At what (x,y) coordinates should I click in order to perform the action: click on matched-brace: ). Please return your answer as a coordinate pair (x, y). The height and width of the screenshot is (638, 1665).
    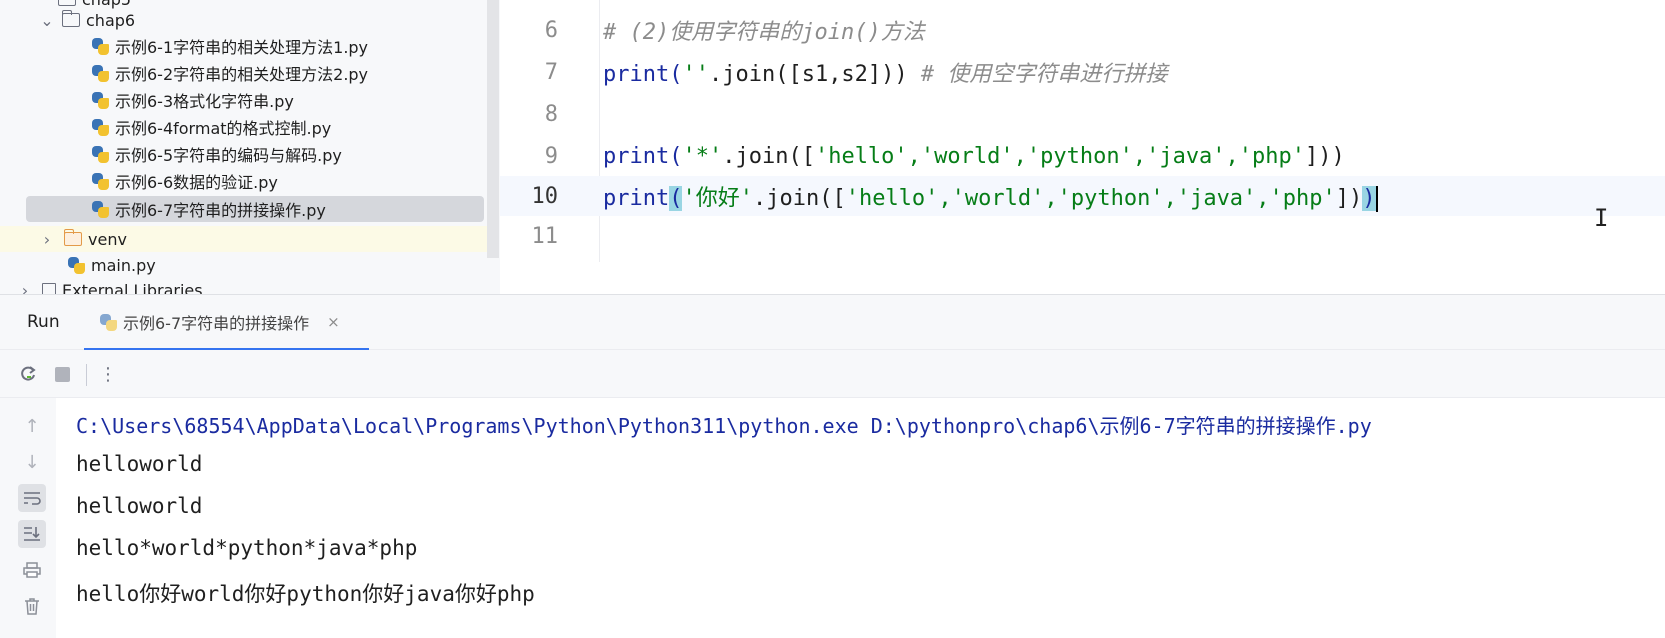
    Looking at the image, I should click on (1369, 198).